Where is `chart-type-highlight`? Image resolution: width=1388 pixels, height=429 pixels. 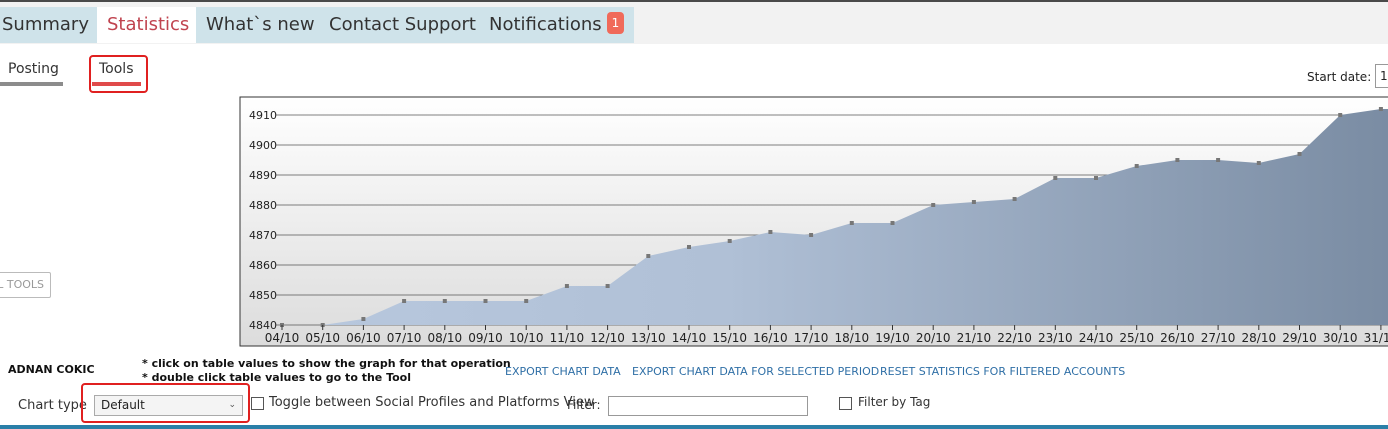
chart-type-highlight is located at coordinates (165, 403).